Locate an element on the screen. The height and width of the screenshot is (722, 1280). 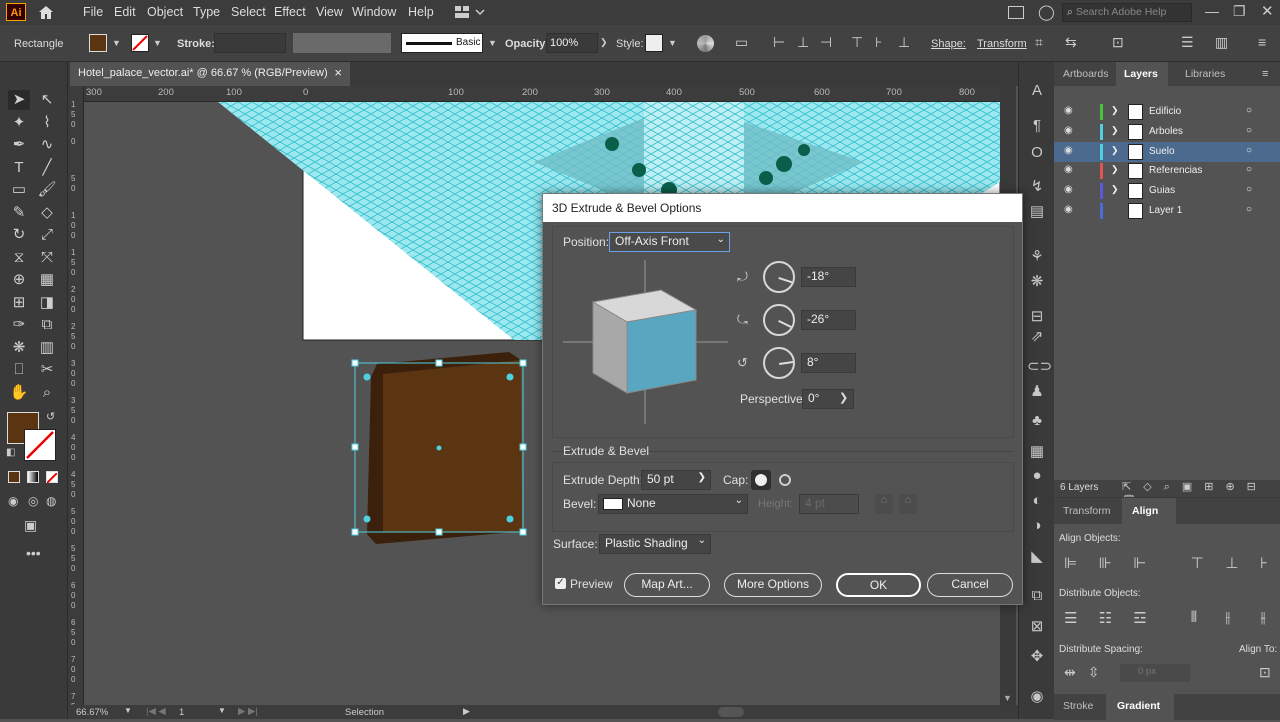
shape-label: Shape: is located at coordinates (948, 44).